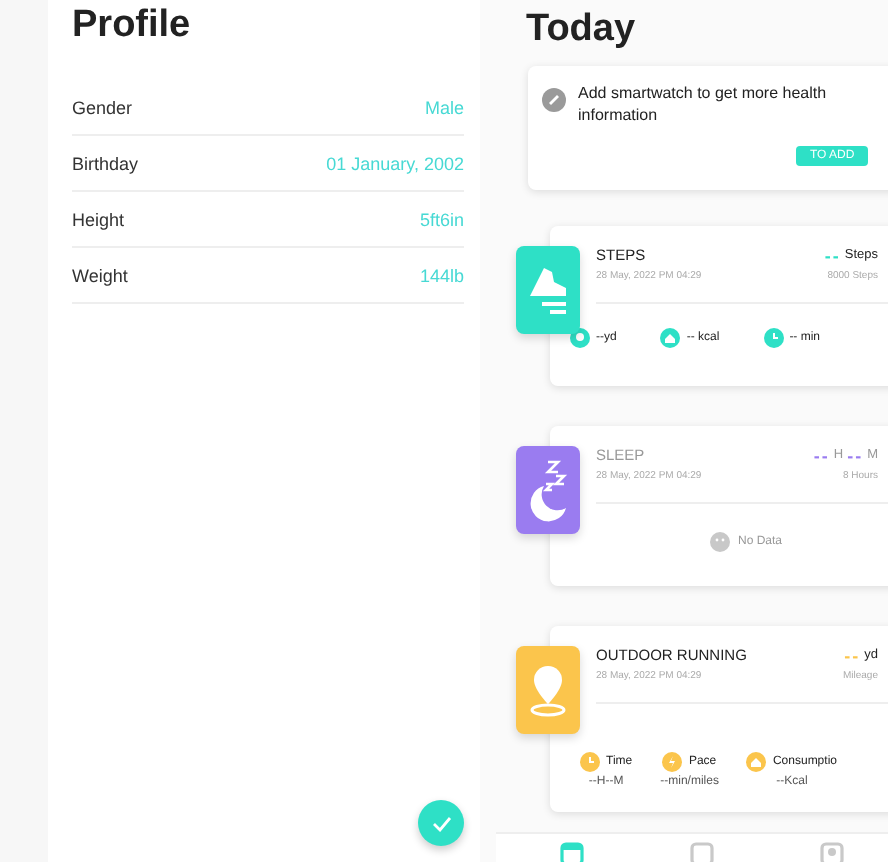 The image size is (888, 862). What do you see at coordinates (132, 26) in the screenshot?
I see `page-title: Profile` at bounding box center [132, 26].